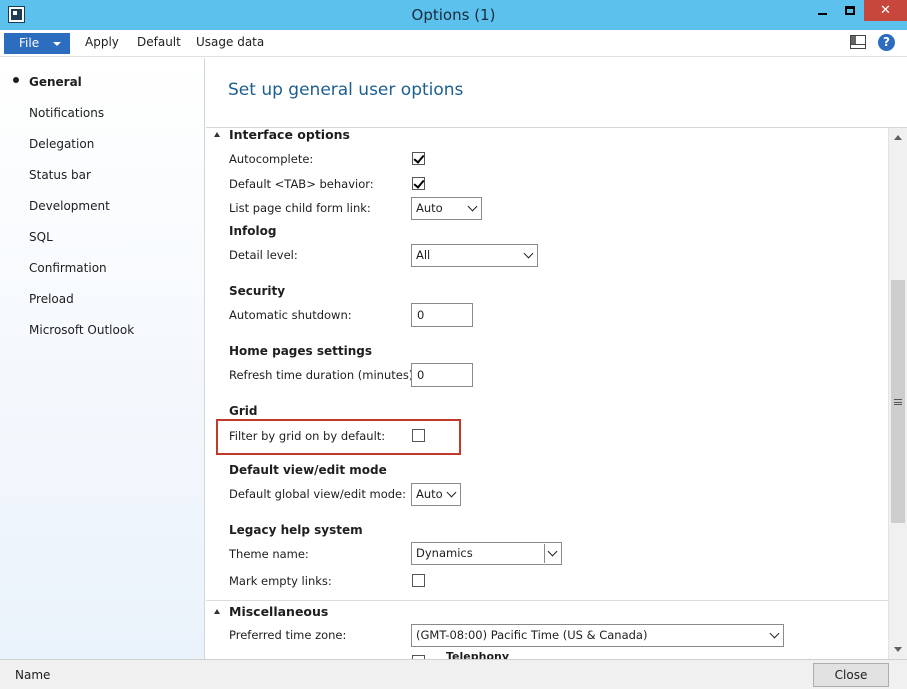 The width and height of the screenshot is (907, 689). Describe the element at coordinates (418, 158) in the screenshot. I see `autocomplete-checkbox` at that location.